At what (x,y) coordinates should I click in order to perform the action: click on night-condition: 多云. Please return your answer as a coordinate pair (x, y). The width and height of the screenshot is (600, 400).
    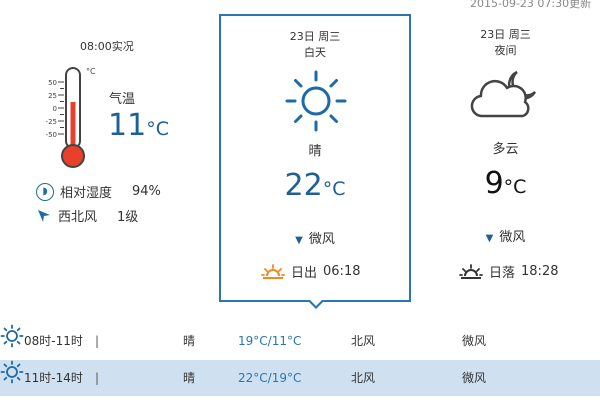
    Looking at the image, I should click on (505, 149).